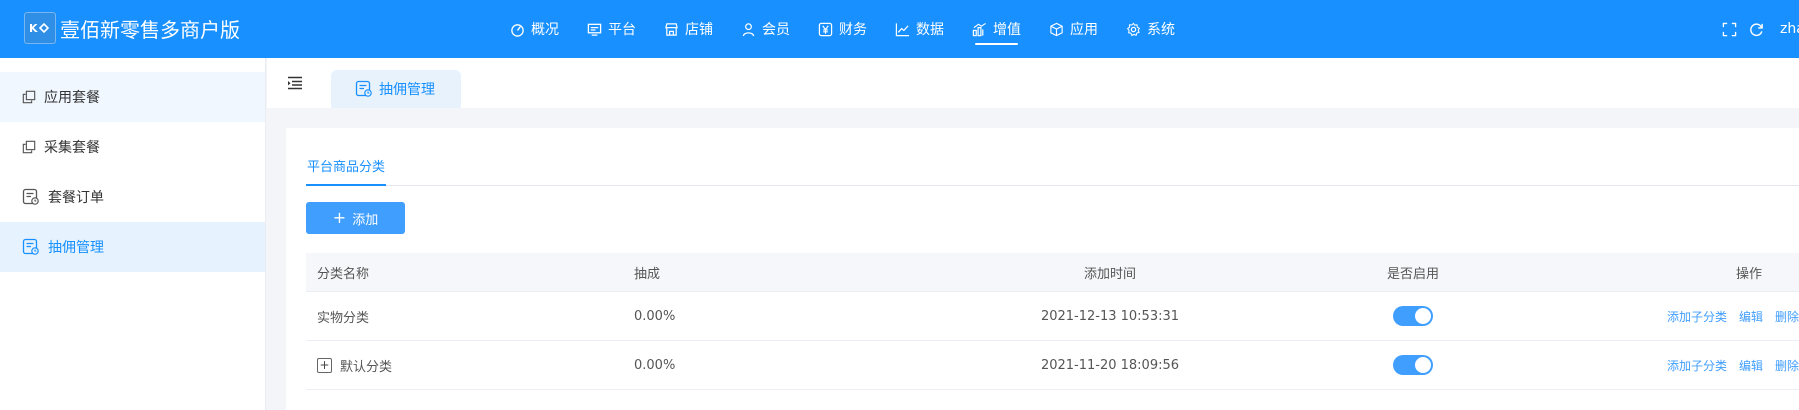 The height and width of the screenshot is (410, 1799). I want to click on add-button: + 添加, so click(355, 218).